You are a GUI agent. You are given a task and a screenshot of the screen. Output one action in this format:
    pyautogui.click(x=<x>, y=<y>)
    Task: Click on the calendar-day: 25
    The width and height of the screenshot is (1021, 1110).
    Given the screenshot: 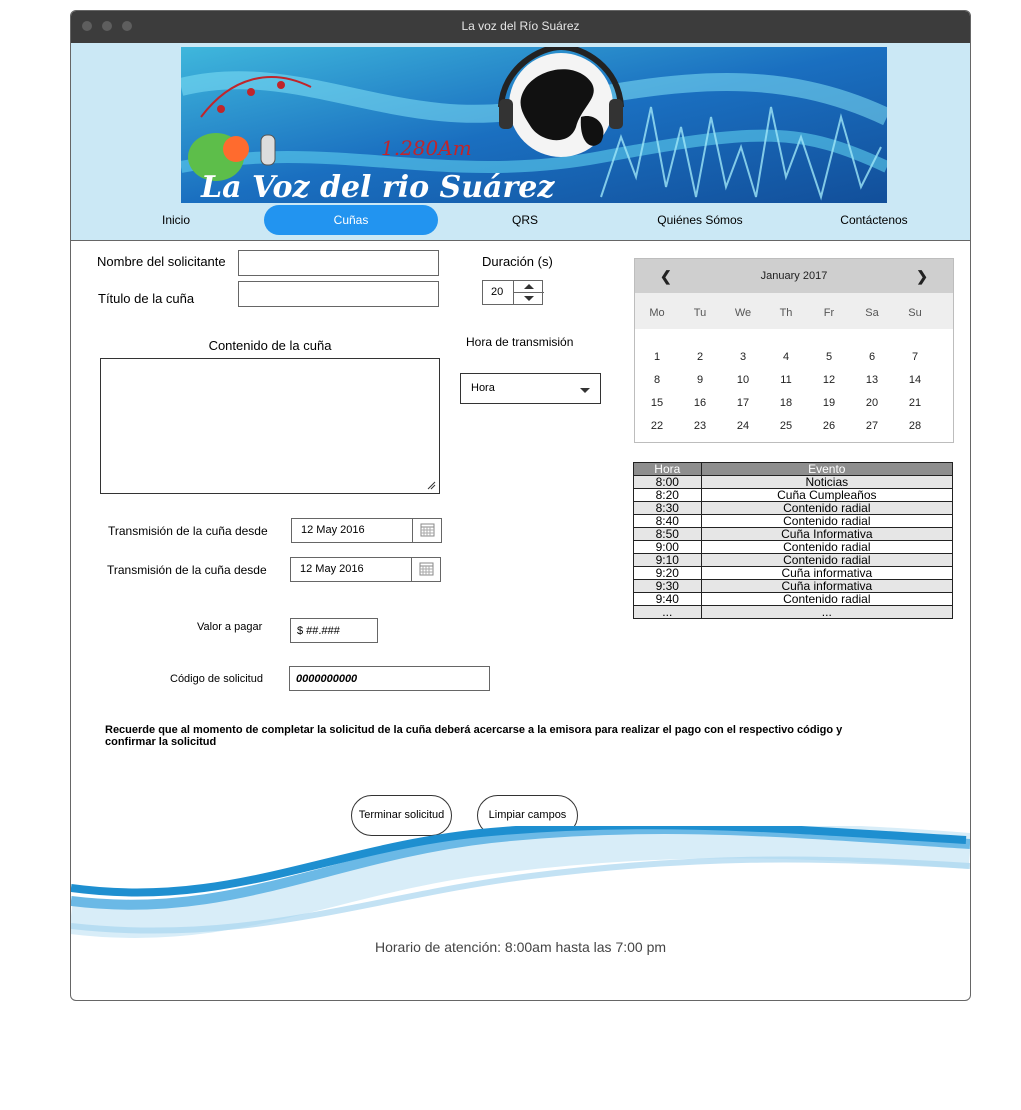 What is the action you would take?
    pyautogui.click(x=786, y=426)
    